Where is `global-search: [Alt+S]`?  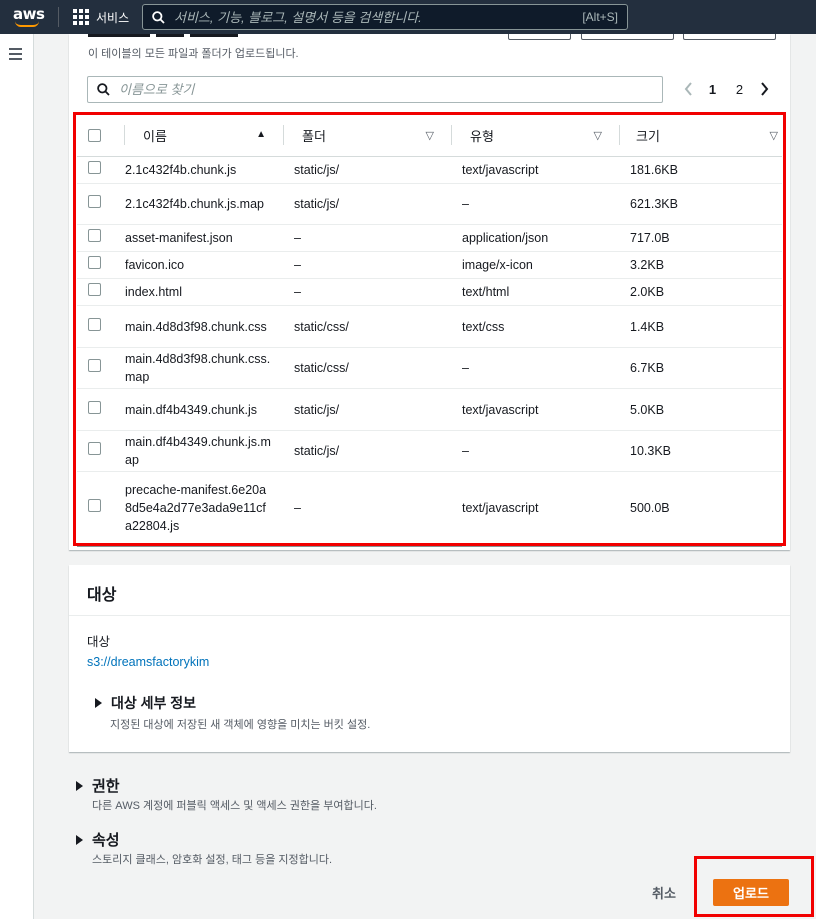 global-search: [Alt+S] is located at coordinates (385, 17).